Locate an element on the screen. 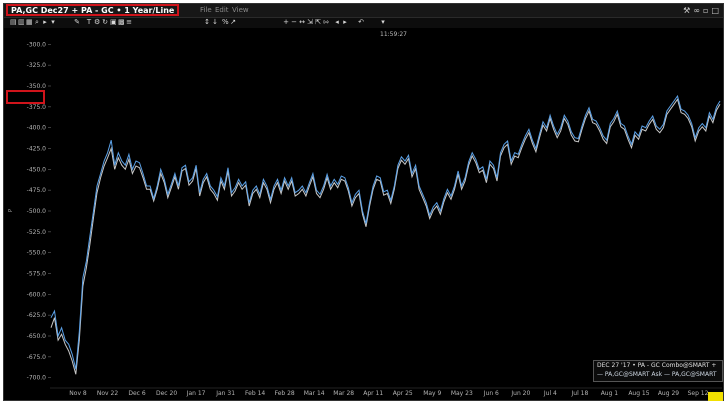 This screenshot has width=725, height=402. text-icon: T is located at coordinates (89, 22).